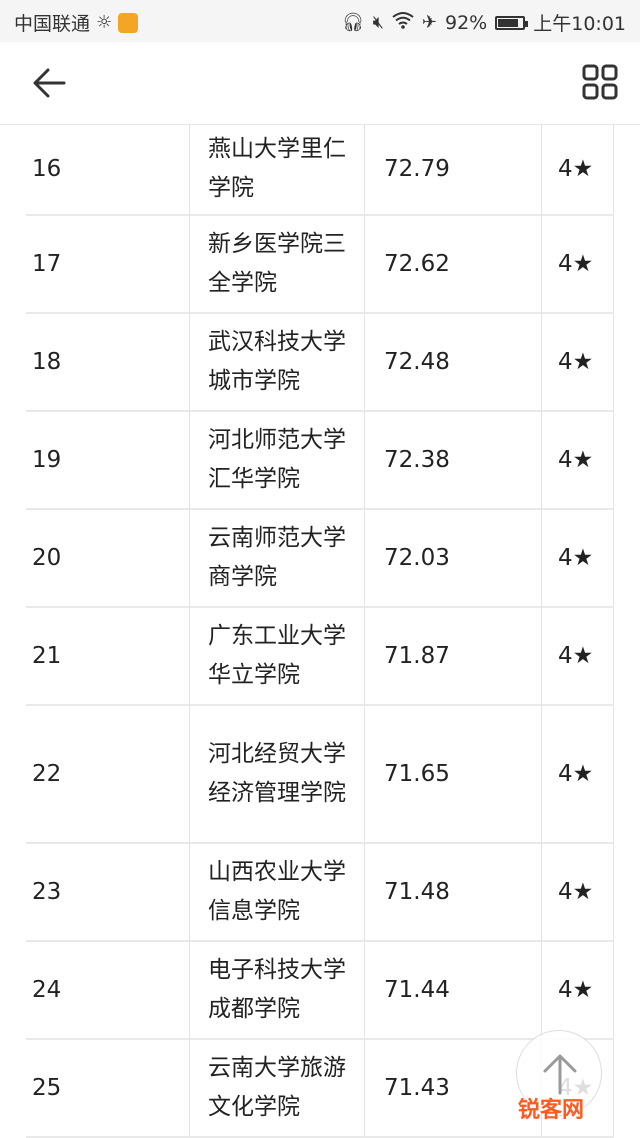 Image resolution: width=640 pixels, height=1138 pixels. I want to click on app-notification-icon, so click(128, 22).